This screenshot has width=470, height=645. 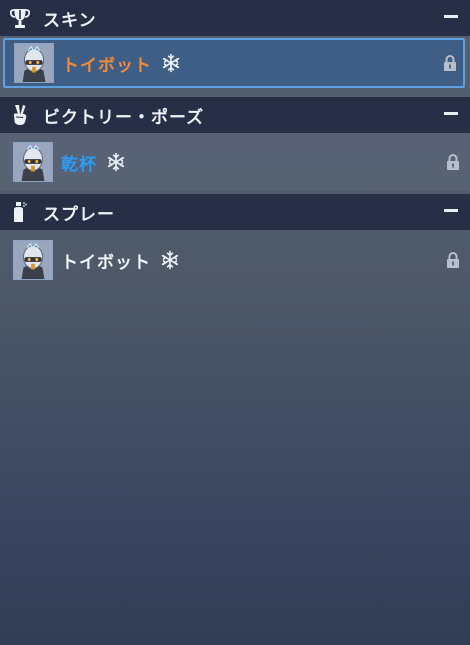 I want to click on spray-can-icon, so click(x=20, y=212).